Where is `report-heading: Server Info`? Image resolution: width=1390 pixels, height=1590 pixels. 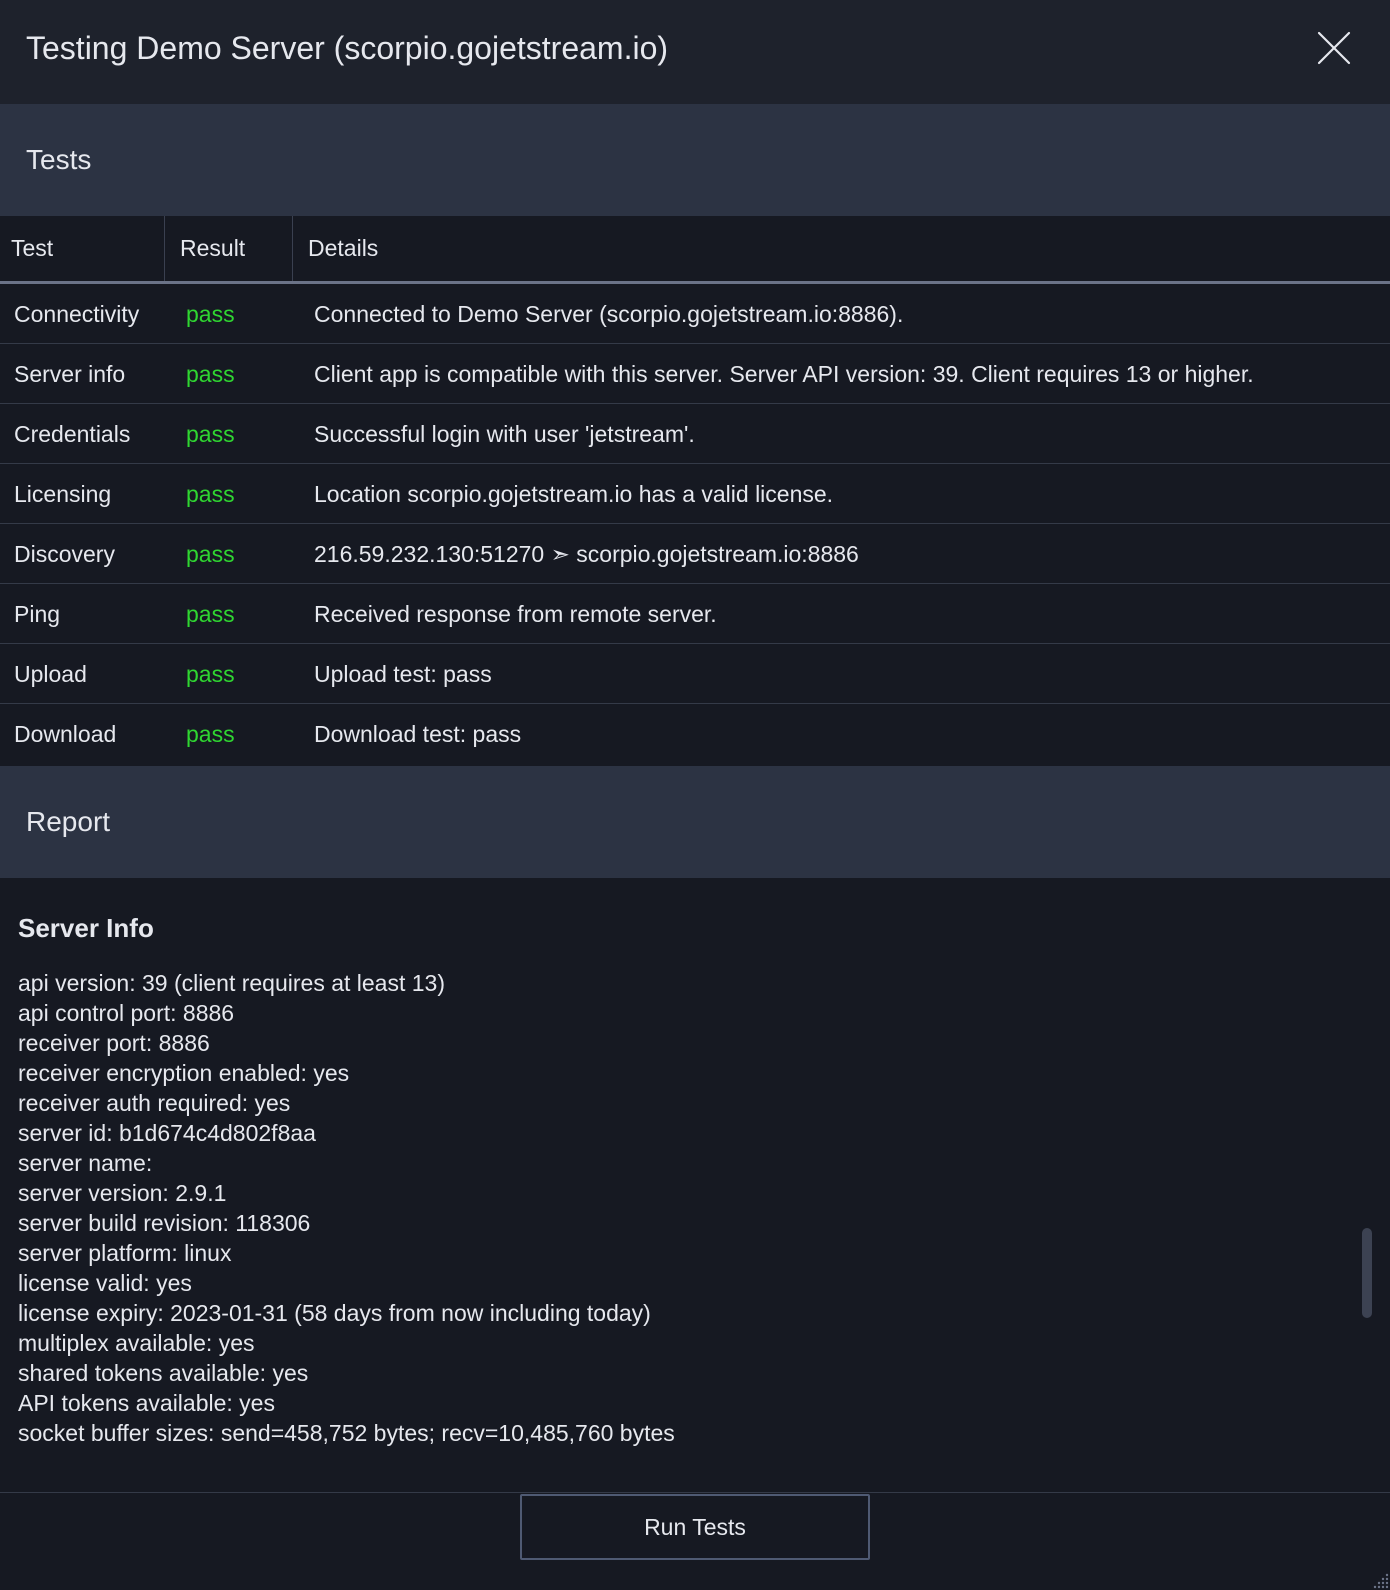 report-heading: Server Info is located at coordinates (86, 928).